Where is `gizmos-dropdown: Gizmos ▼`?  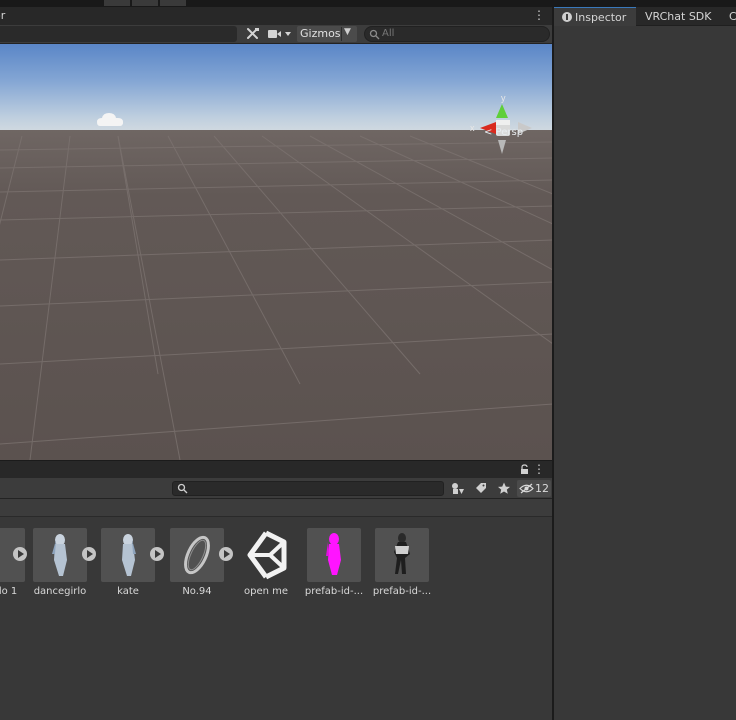
gizmos-dropdown: Gizmos ▼ is located at coordinates (327, 34).